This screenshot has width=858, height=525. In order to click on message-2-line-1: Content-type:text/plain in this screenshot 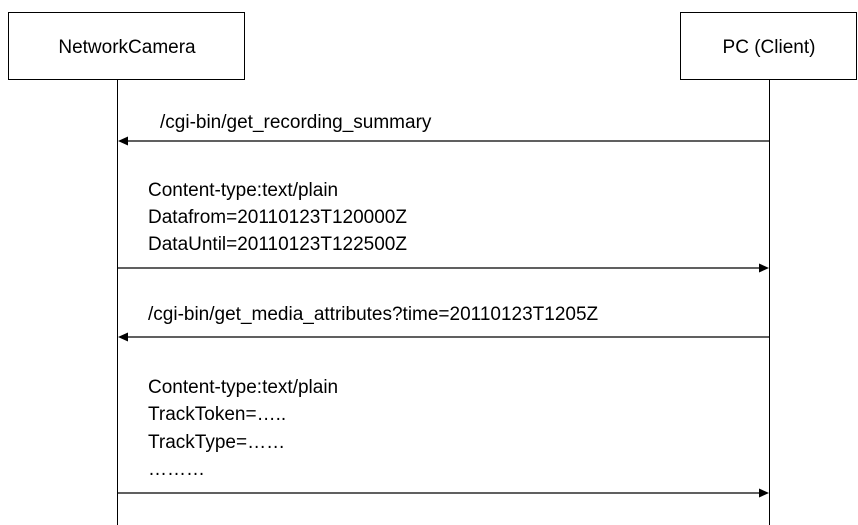, I will do `click(243, 190)`.